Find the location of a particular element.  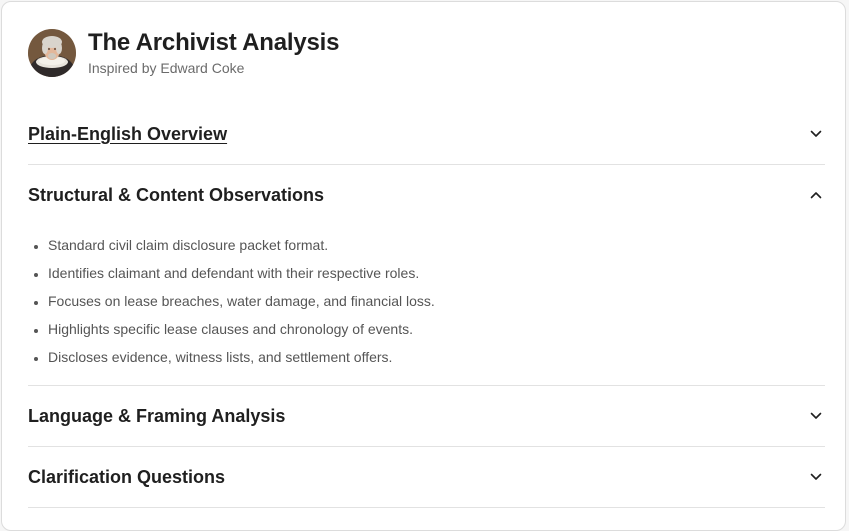

portrait-avatar-icon is located at coordinates (52, 53).